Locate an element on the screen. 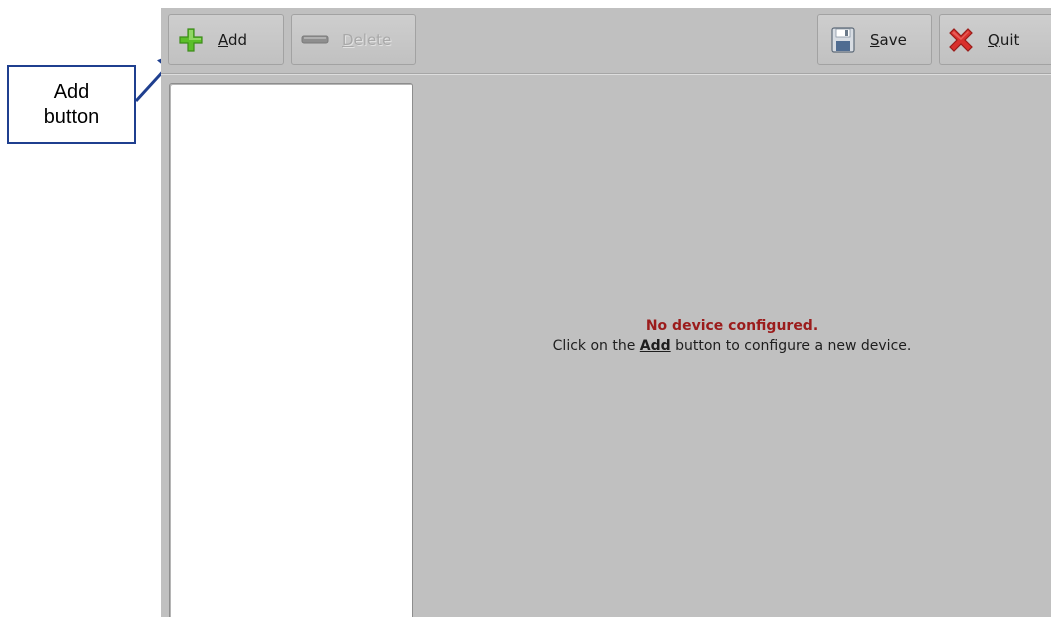 This screenshot has width=1051, height=617. floppy-disk-icon is located at coordinates (843, 40).